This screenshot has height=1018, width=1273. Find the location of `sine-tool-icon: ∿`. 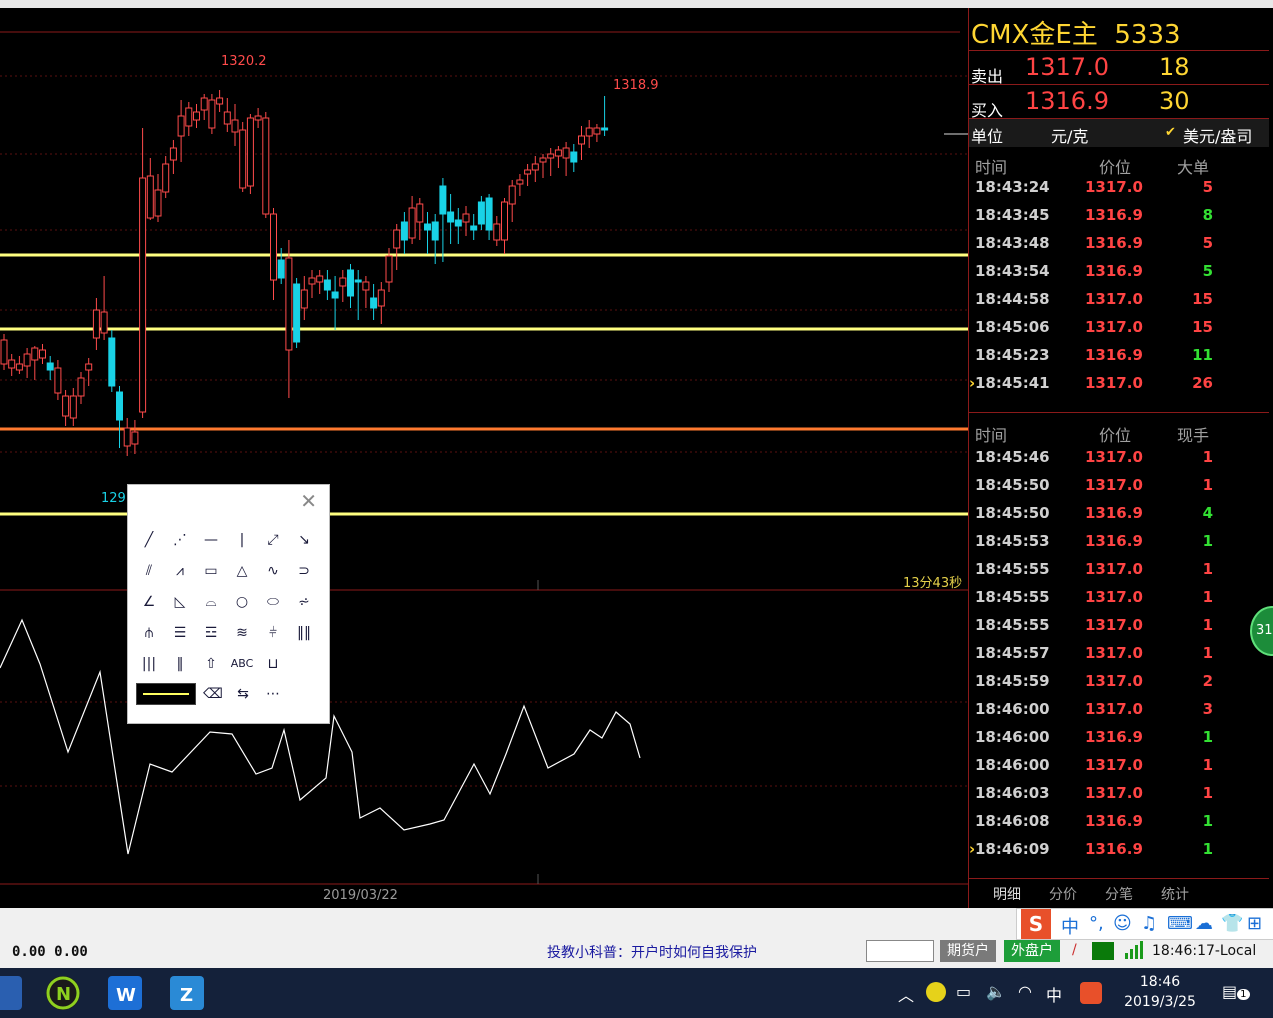

sine-tool-icon: ∿ is located at coordinates (273, 571).